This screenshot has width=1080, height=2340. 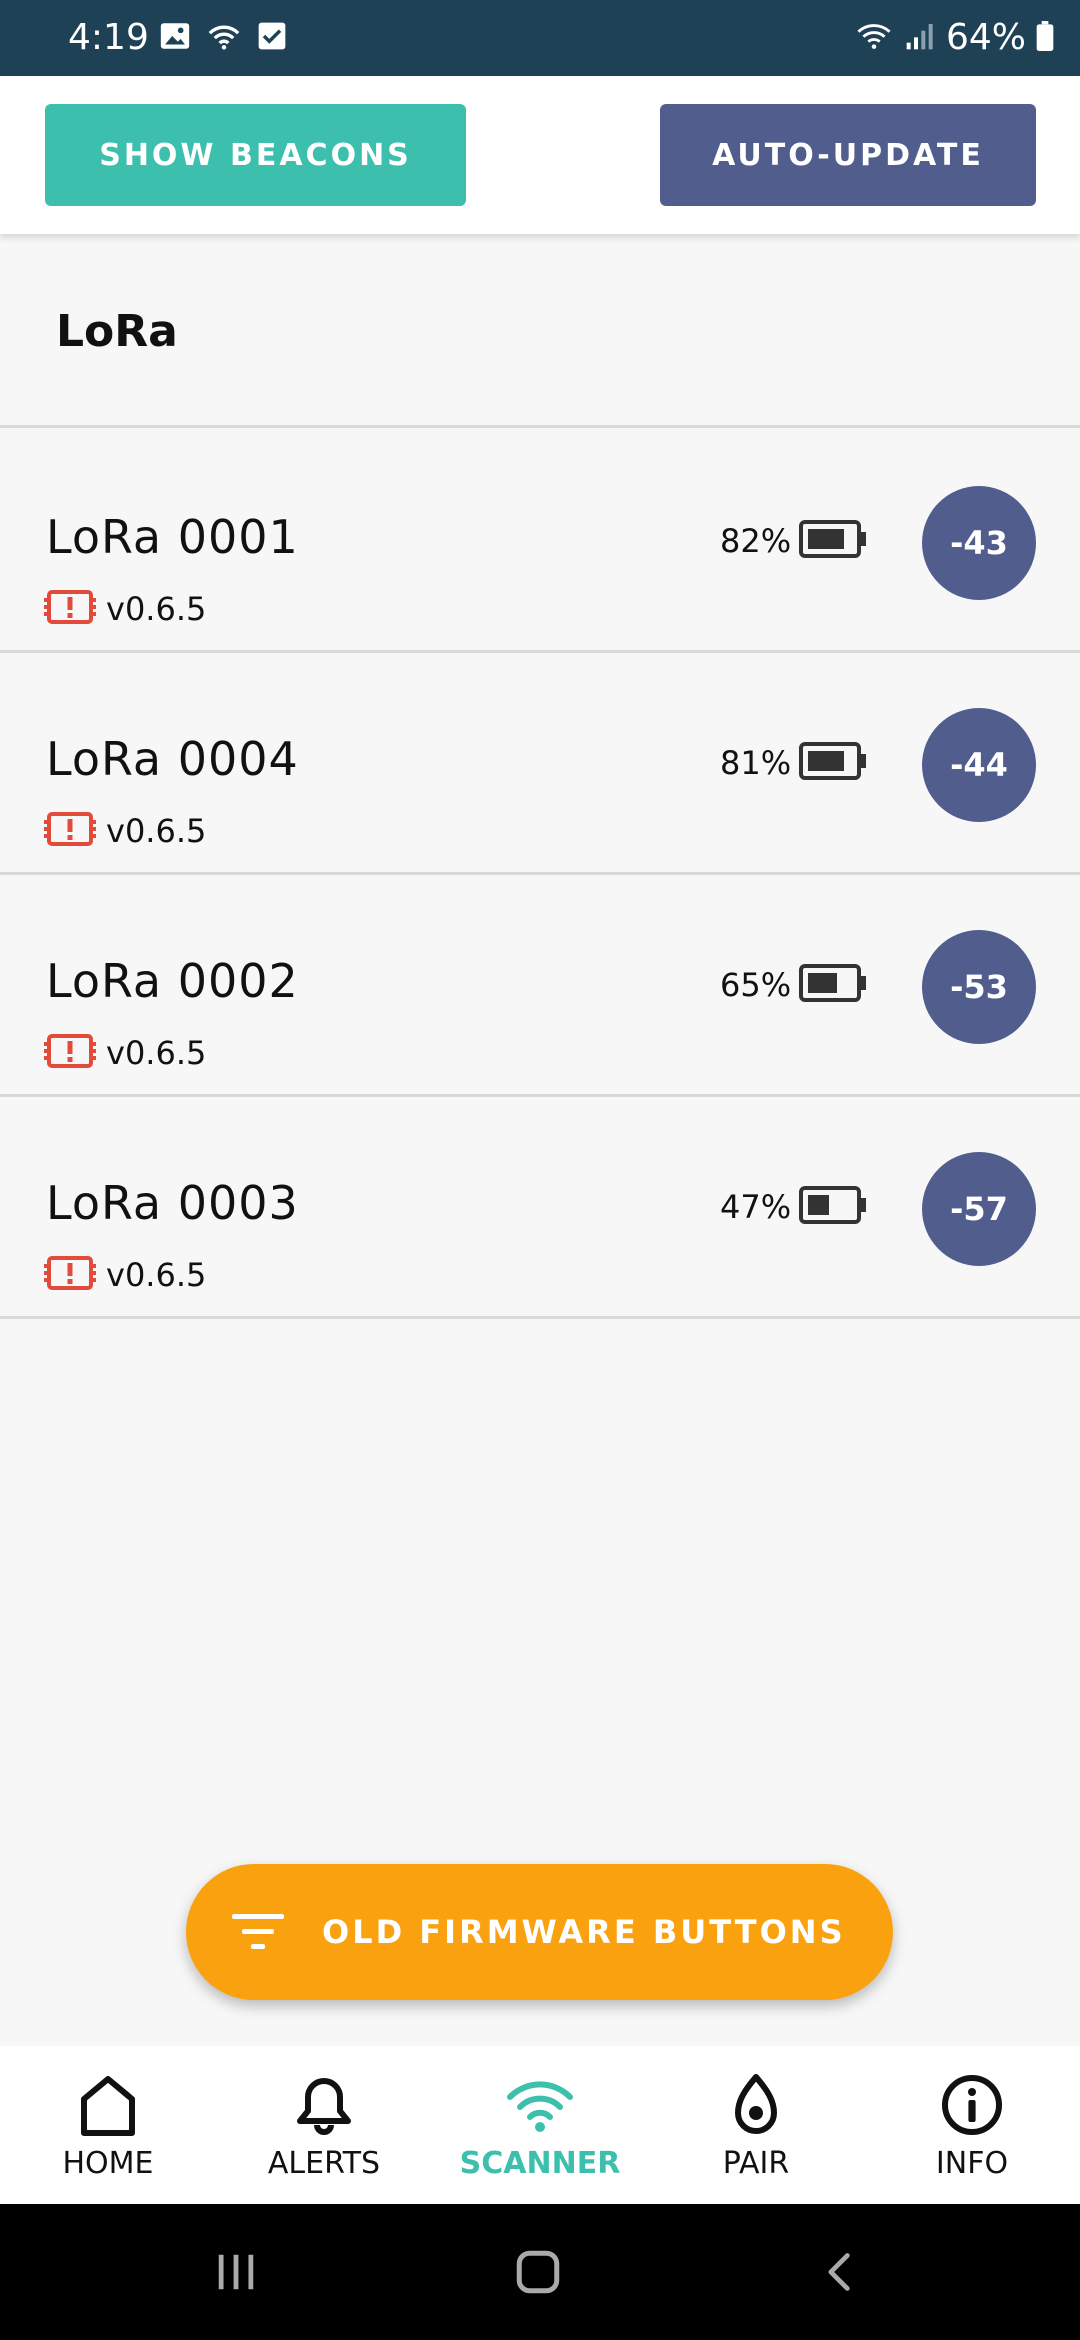 I want to click on device-name: LoRa 0004, so click(x=172, y=759).